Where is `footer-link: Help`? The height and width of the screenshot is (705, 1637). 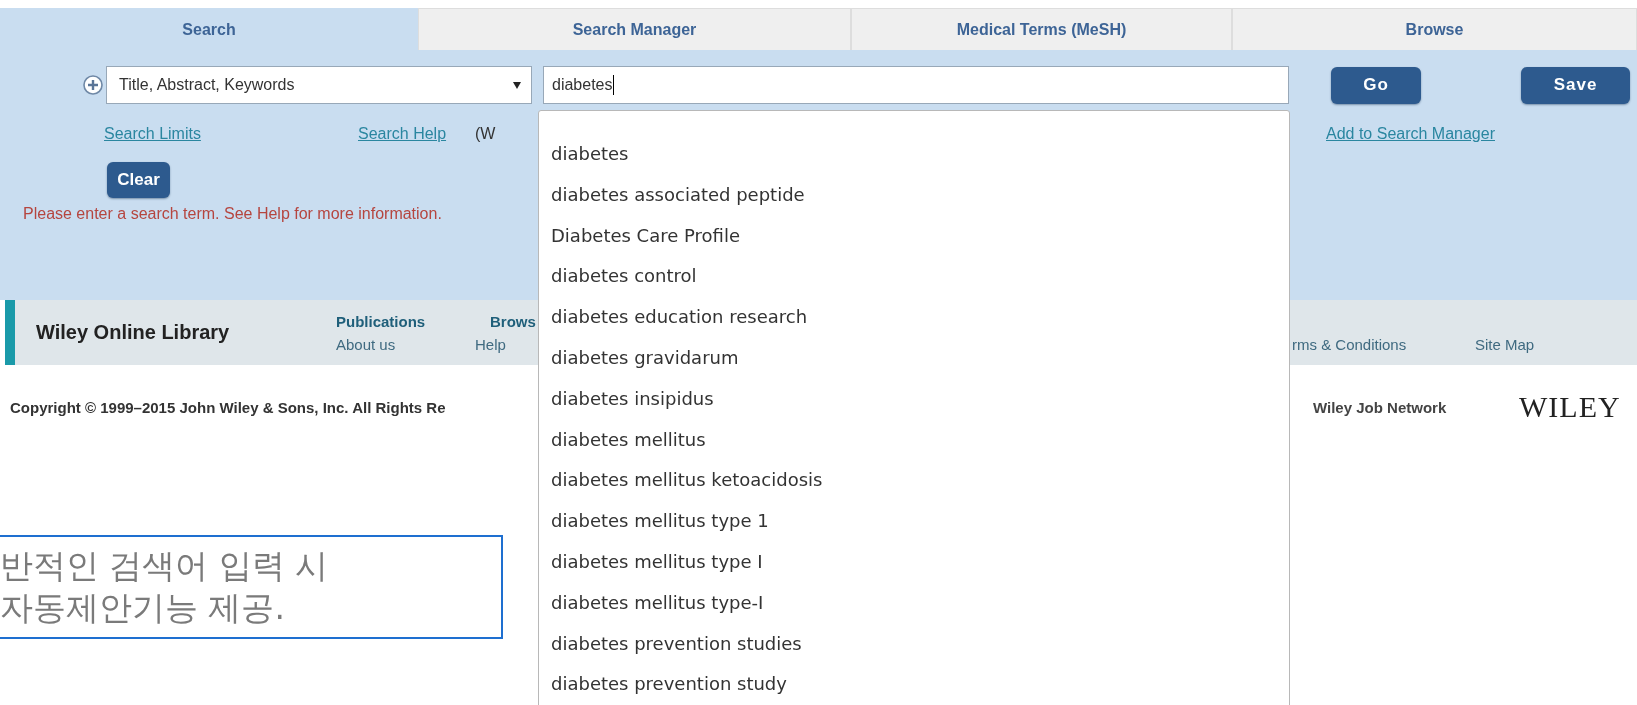 footer-link: Help is located at coordinates (490, 344).